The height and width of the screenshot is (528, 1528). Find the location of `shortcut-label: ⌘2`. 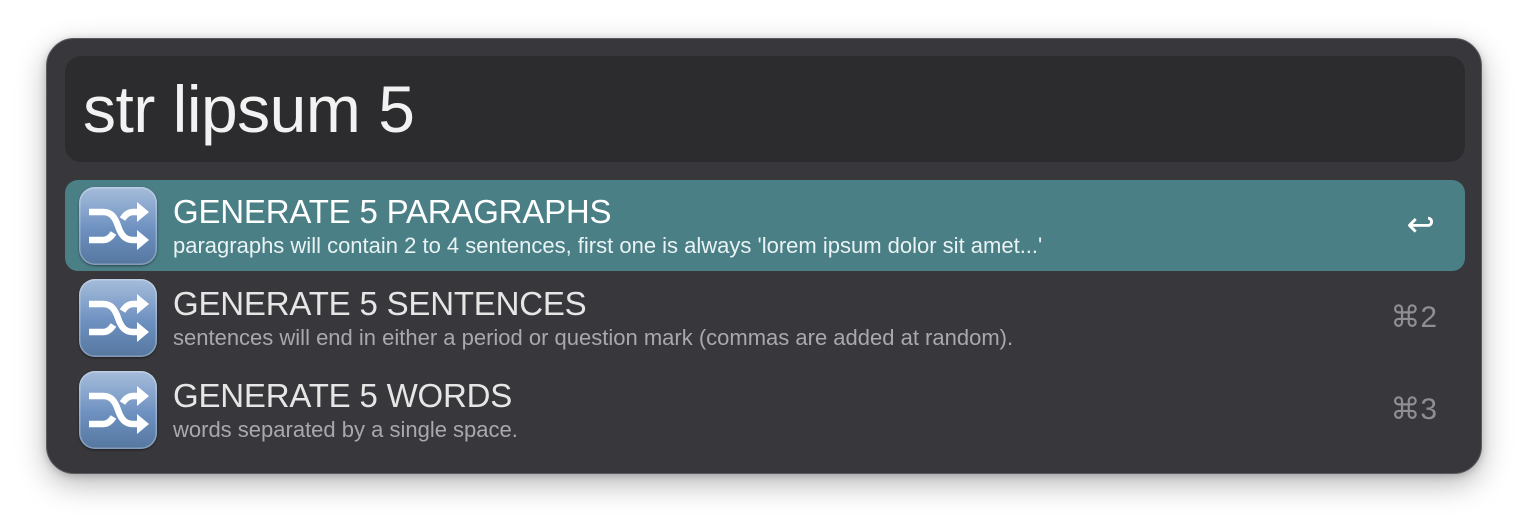

shortcut-label: ⌘2 is located at coordinates (1413, 317).